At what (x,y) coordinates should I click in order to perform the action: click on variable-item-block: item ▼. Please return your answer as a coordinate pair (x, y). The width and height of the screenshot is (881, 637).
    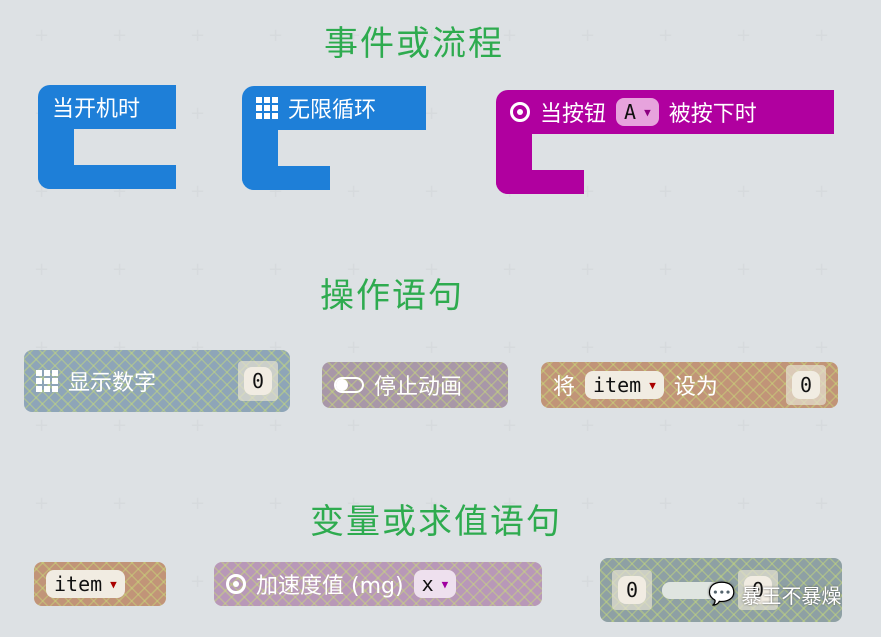
    Looking at the image, I should click on (100, 584).